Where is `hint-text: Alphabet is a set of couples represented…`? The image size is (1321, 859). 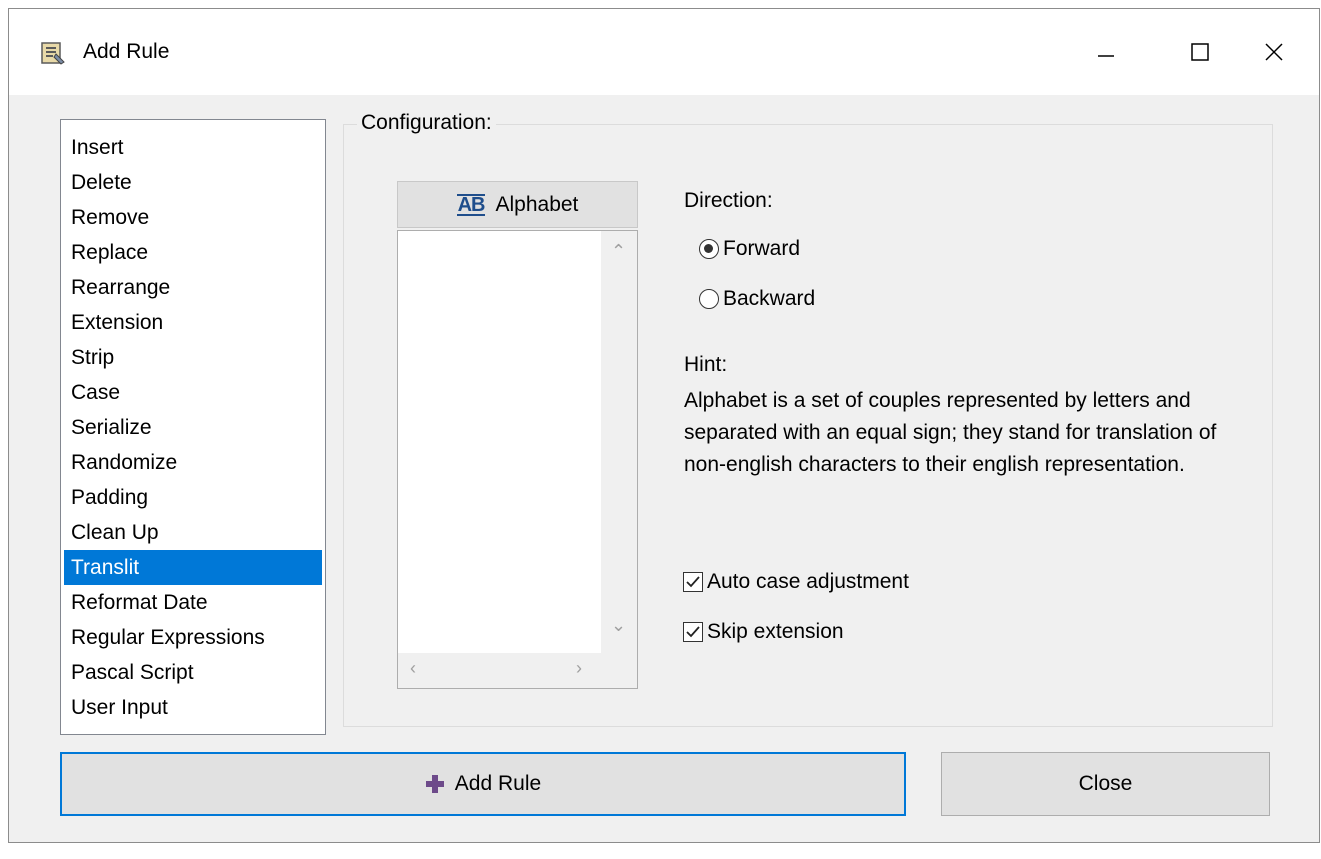 hint-text: Alphabet is a set of couples represented… is located at coordinates (950, 432).